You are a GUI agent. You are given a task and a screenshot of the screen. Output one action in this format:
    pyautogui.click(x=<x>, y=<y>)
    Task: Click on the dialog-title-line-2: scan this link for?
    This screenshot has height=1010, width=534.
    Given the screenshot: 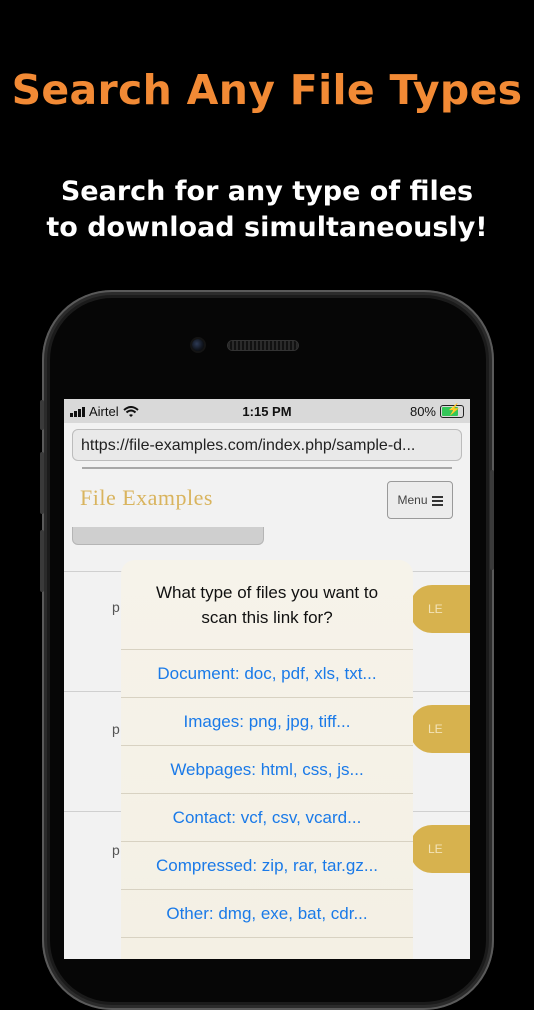 What is the action you would take?
    pyautogui.click(x=267, y=617)
    